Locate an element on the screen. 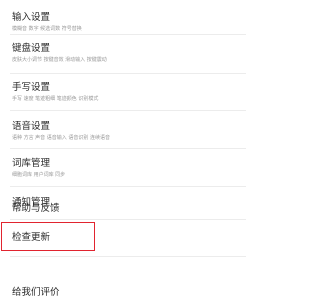 The height and width of the screenshot is (306, 320). highlight-box is located at coordinates (48, 236).